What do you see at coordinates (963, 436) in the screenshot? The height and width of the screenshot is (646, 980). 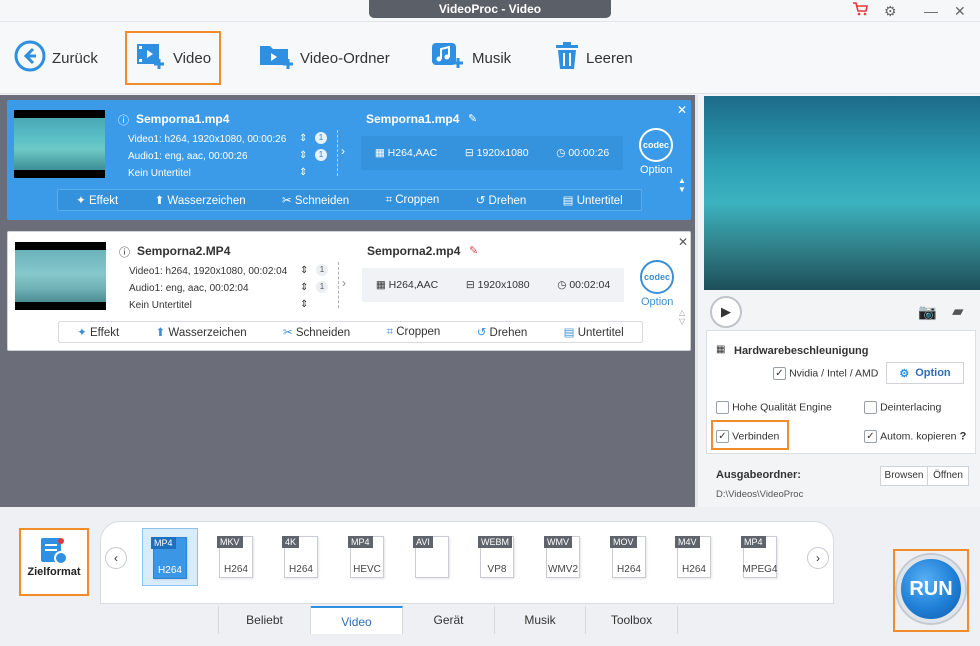 I see `help-icon: ?` at bounding box center [963, 436].